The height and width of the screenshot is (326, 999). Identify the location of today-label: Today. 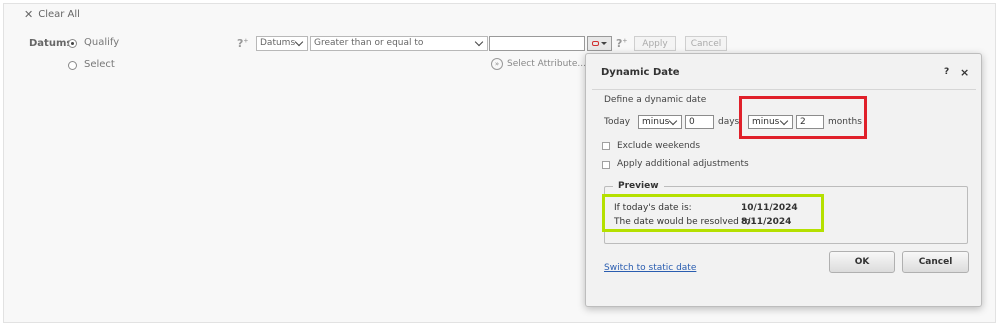
(617, 122).